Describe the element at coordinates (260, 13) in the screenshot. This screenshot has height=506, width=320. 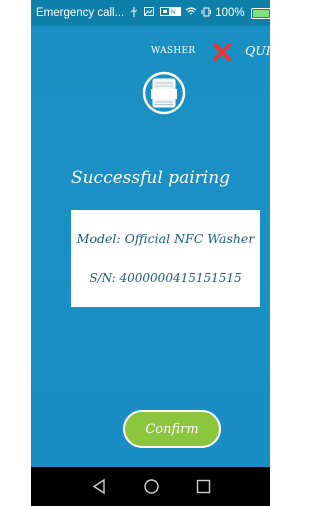
I see `battery-icon` at that location.